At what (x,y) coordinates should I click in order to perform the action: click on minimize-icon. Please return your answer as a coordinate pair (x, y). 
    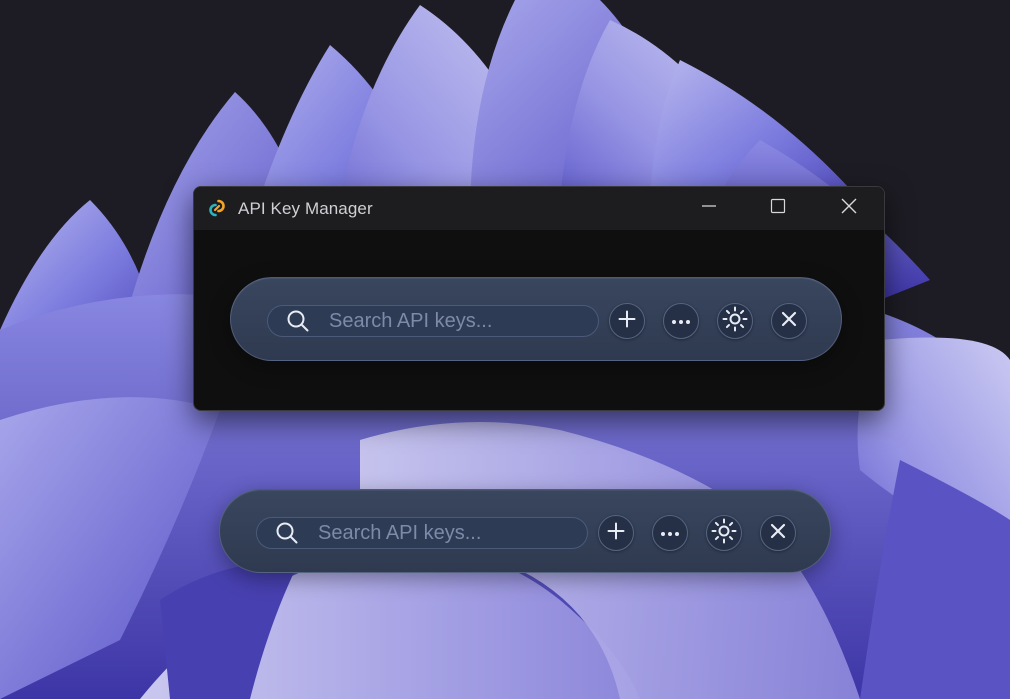
    Looking at the image, I should click on (709, 208).